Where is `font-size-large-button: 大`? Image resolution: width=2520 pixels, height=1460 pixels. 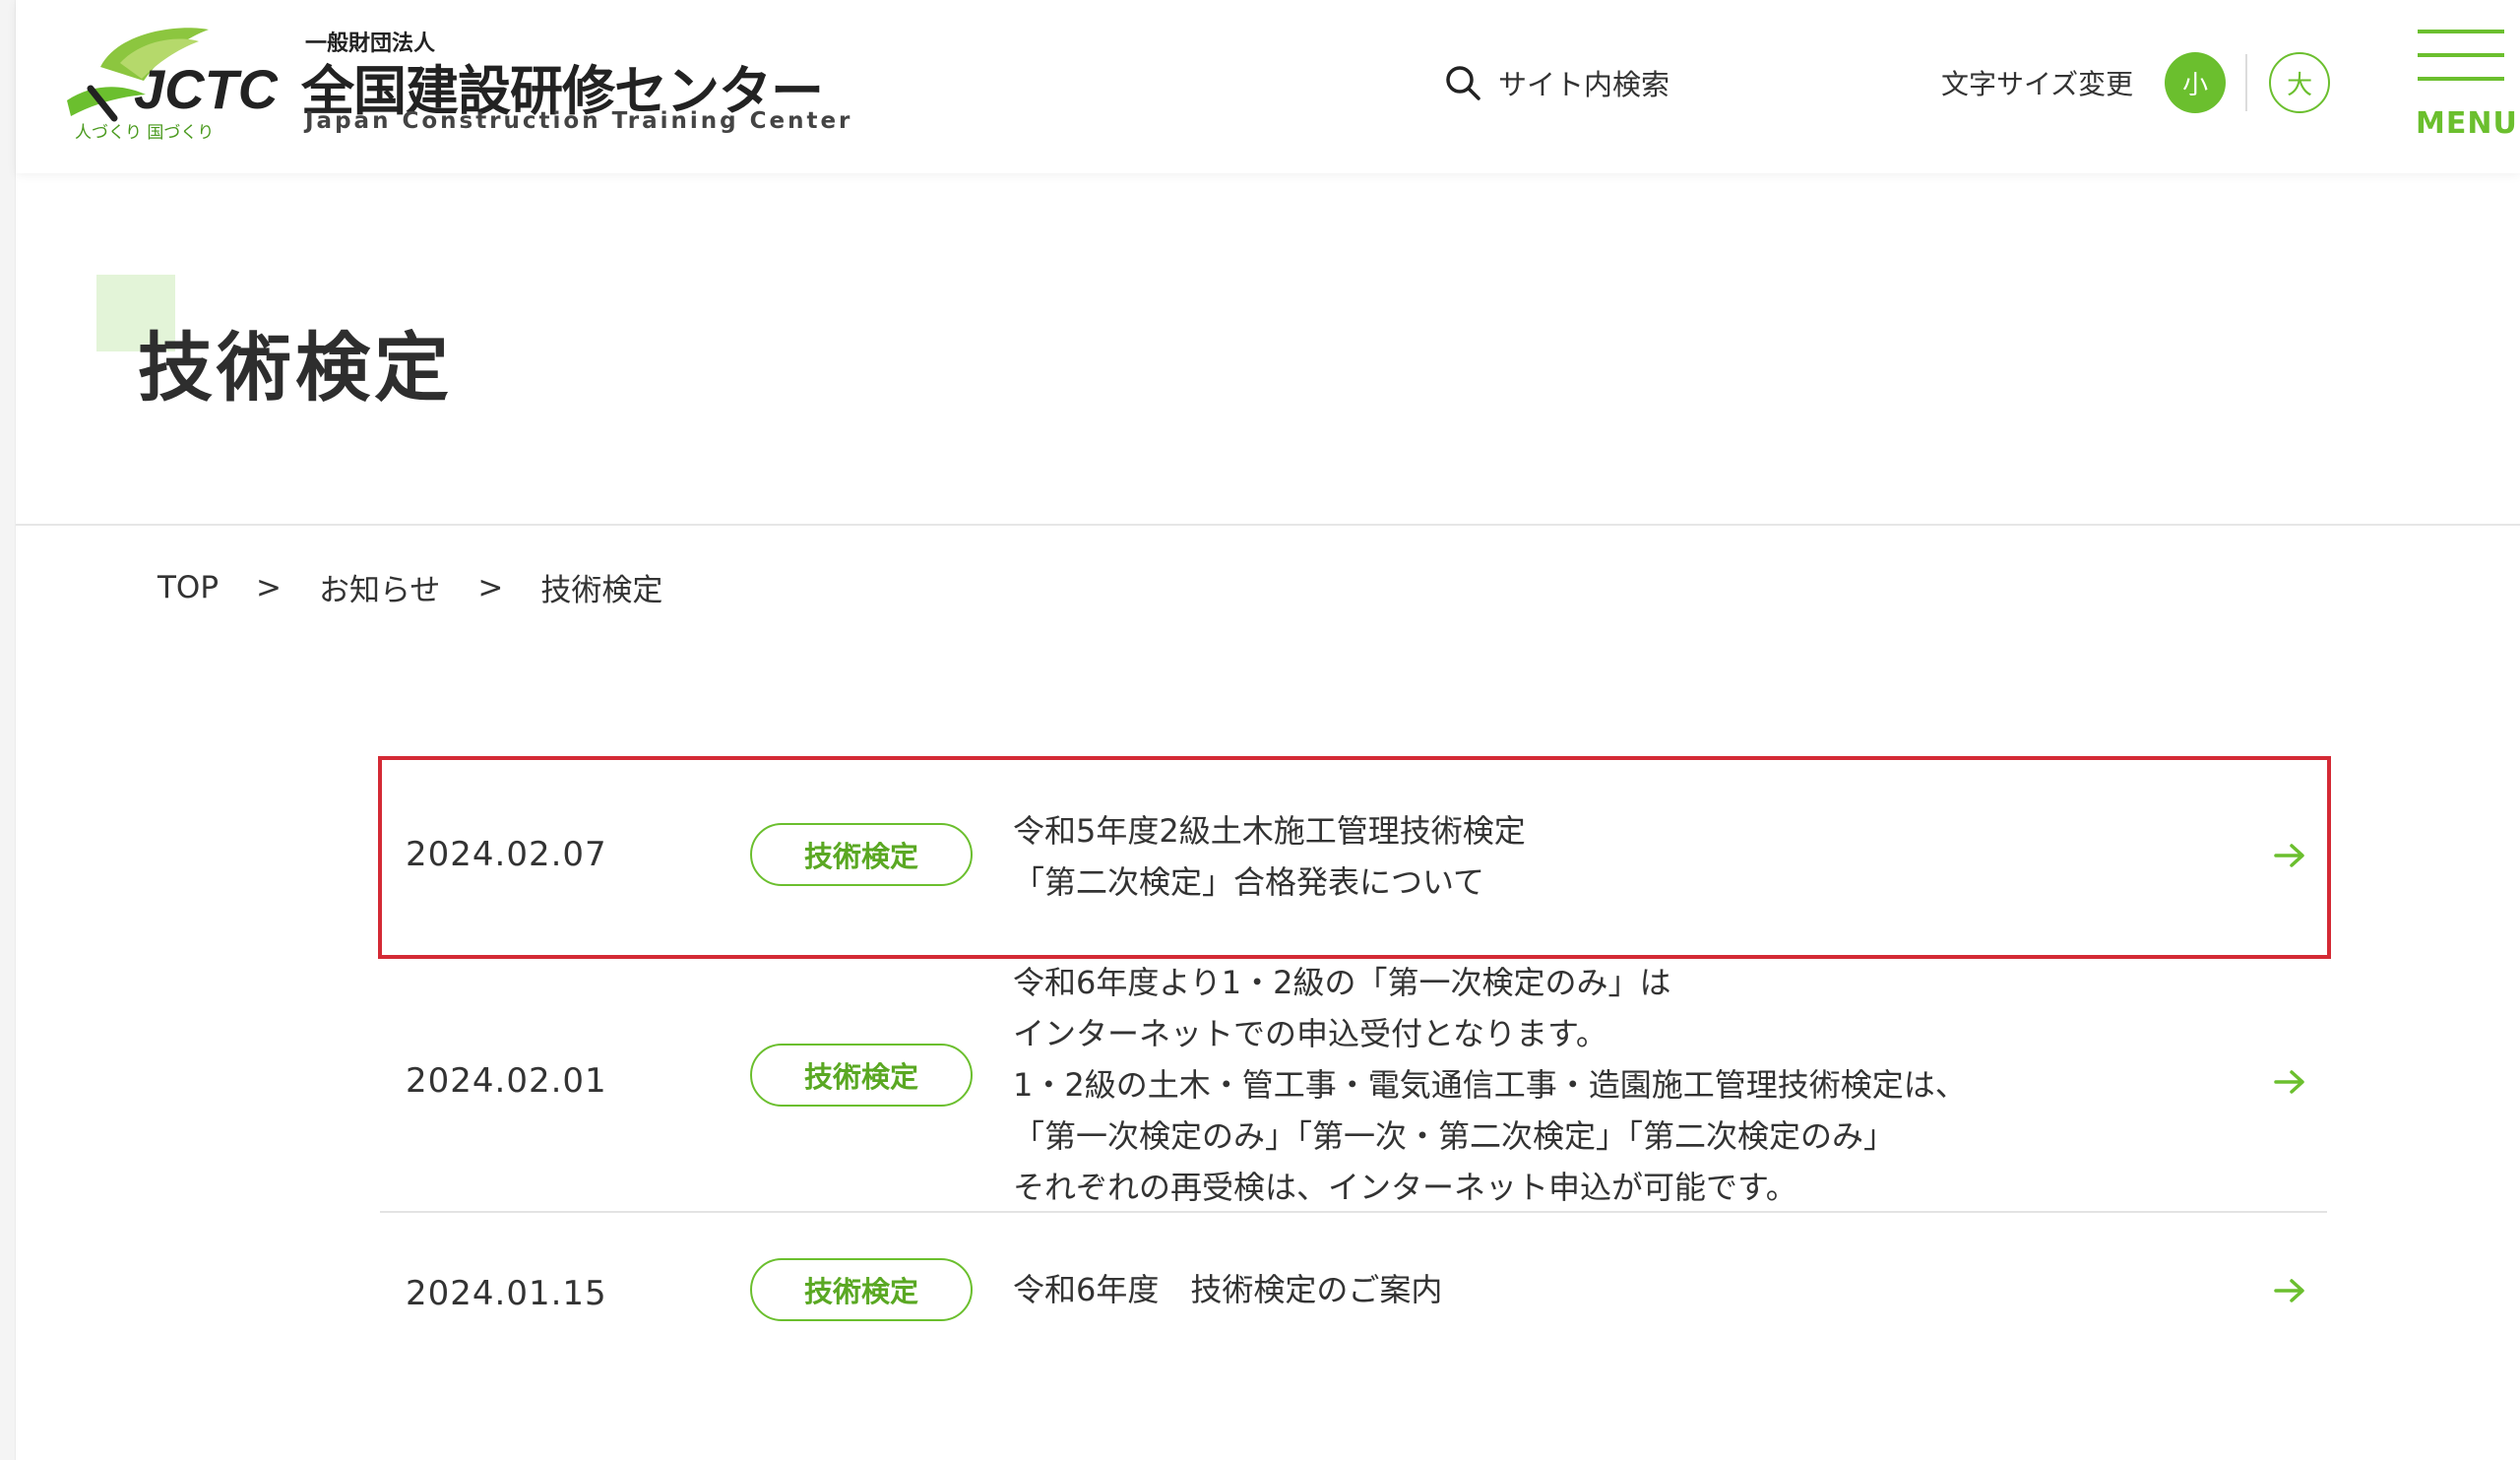
font-size-large-button: 大 is located at coordinates (2300, 82).